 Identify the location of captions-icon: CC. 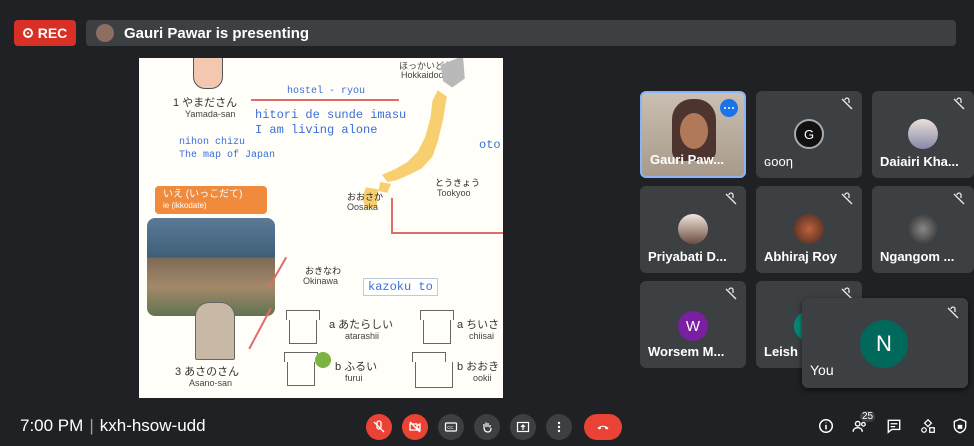
(451, 427).